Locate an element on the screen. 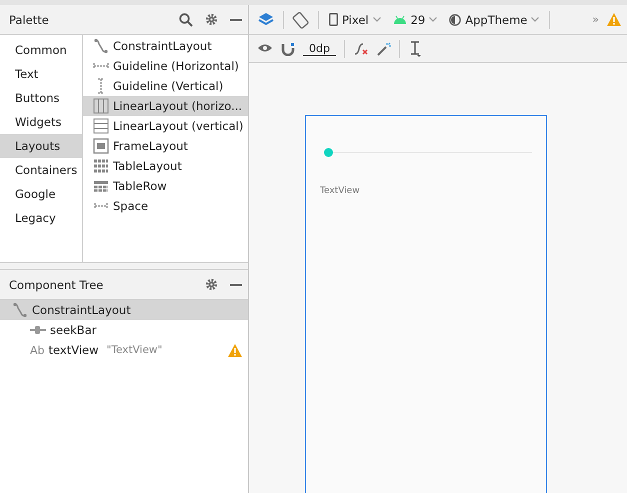 Image resolution: width=627 pixels, height=493 pixels. category-item: Google is located at coordinates (41, 194).